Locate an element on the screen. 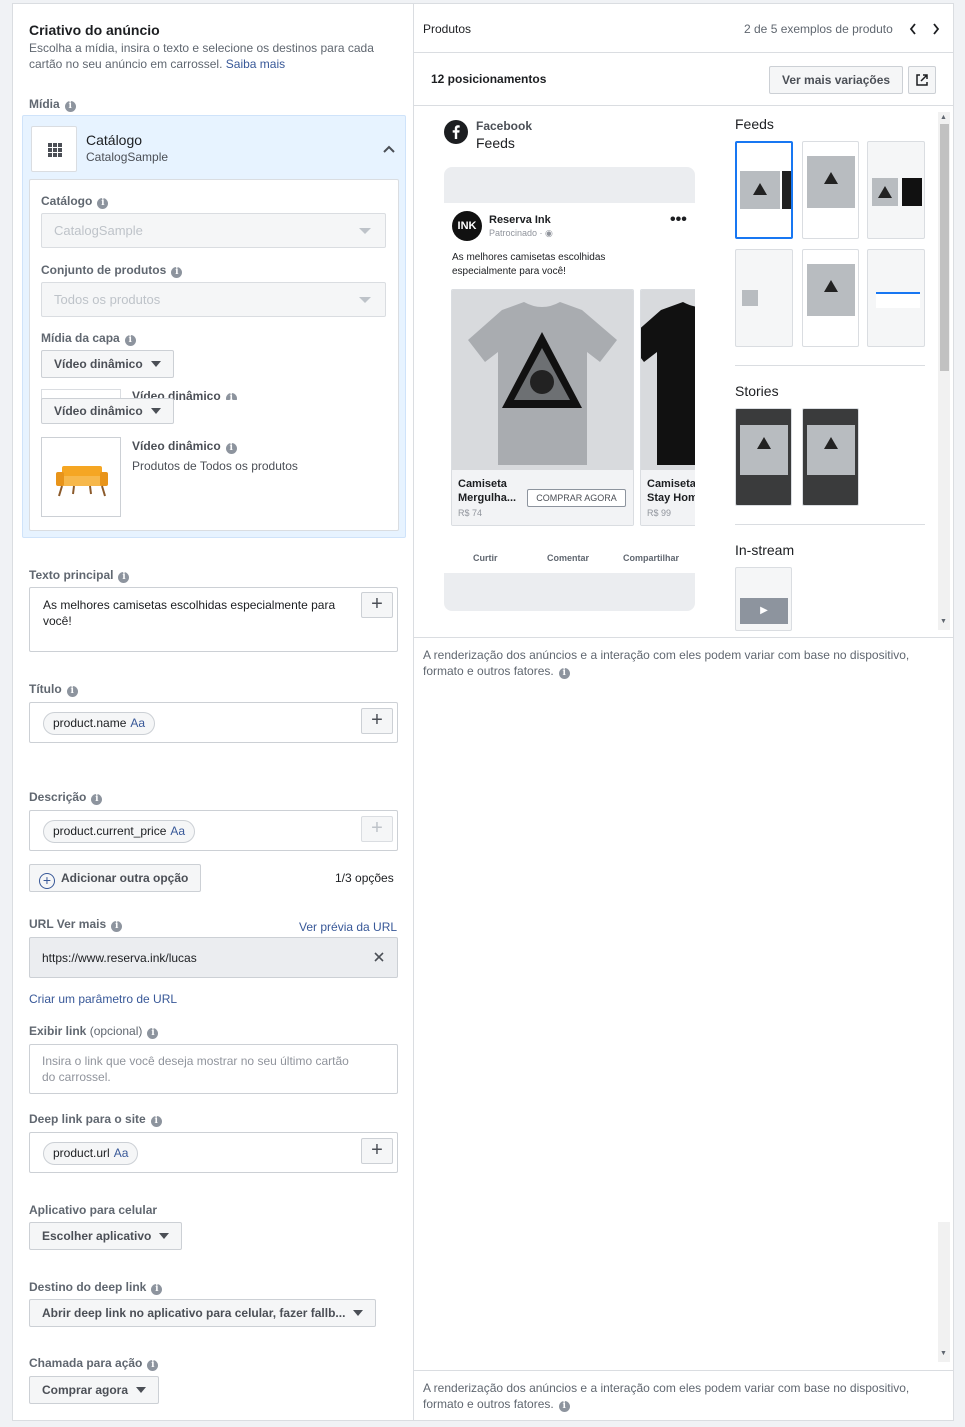  add-option-button: + Adicionar outra opção is located at coordinates (115, 878).